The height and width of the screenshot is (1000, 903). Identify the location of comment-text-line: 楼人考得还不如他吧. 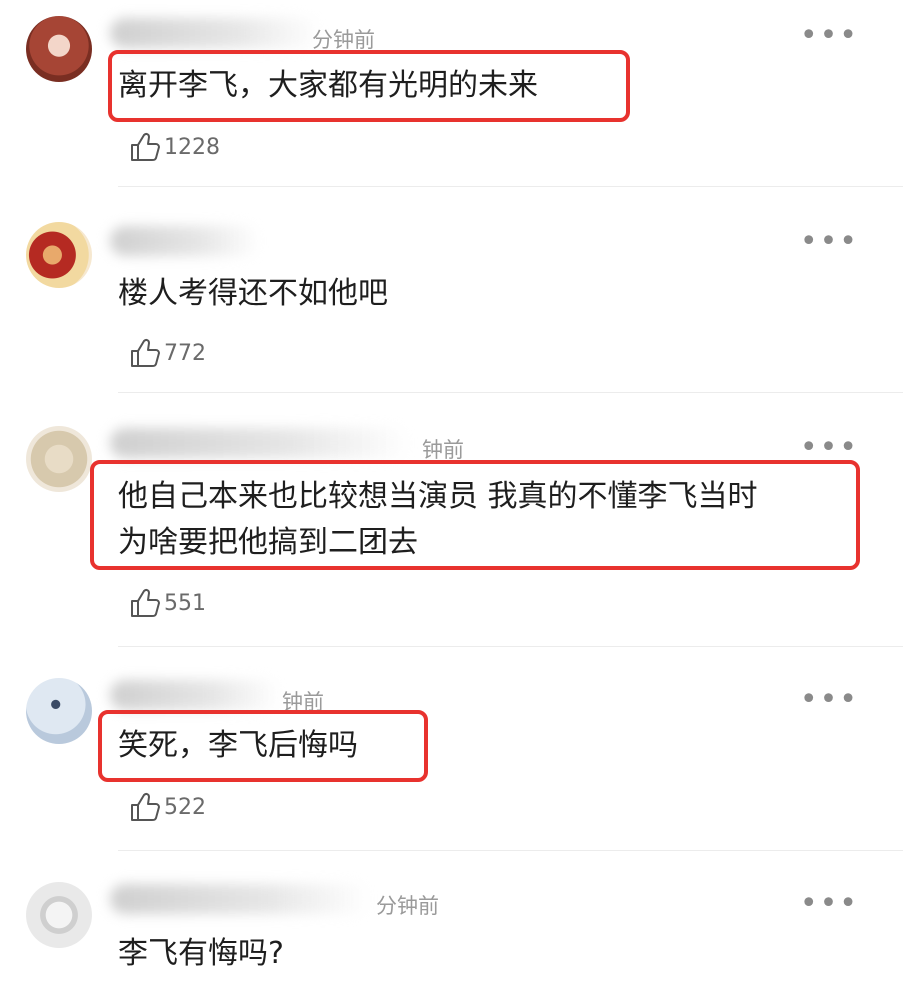
(253, 293).